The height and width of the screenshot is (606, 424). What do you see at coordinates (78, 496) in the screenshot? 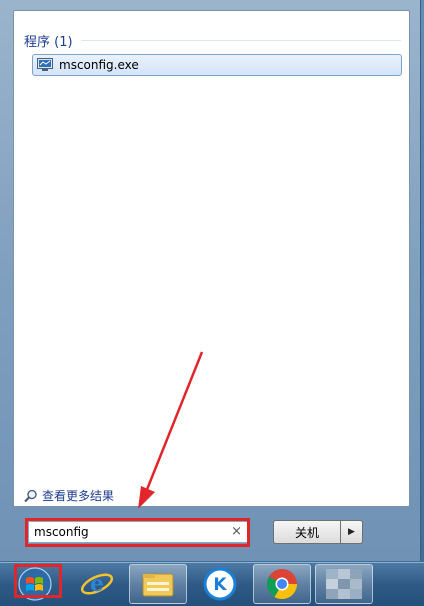
I see `see-more-label: 查看更多结果` at bounding box center [78, 496].